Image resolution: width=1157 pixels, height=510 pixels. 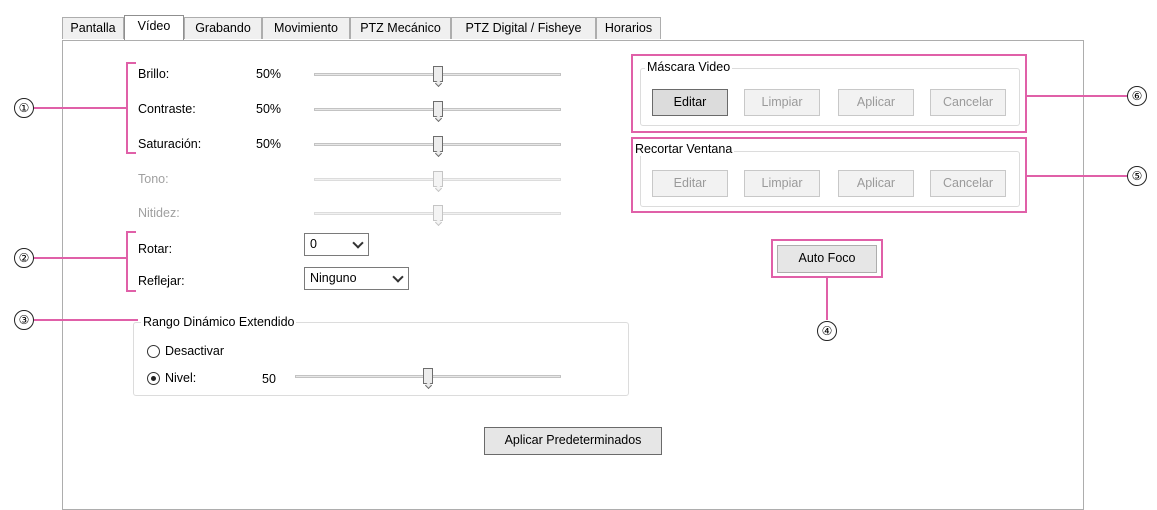 What do you see at coordinates (24, 108) in the screenshot?
I see `callout-1: ①` at bounding box center [24, 108].